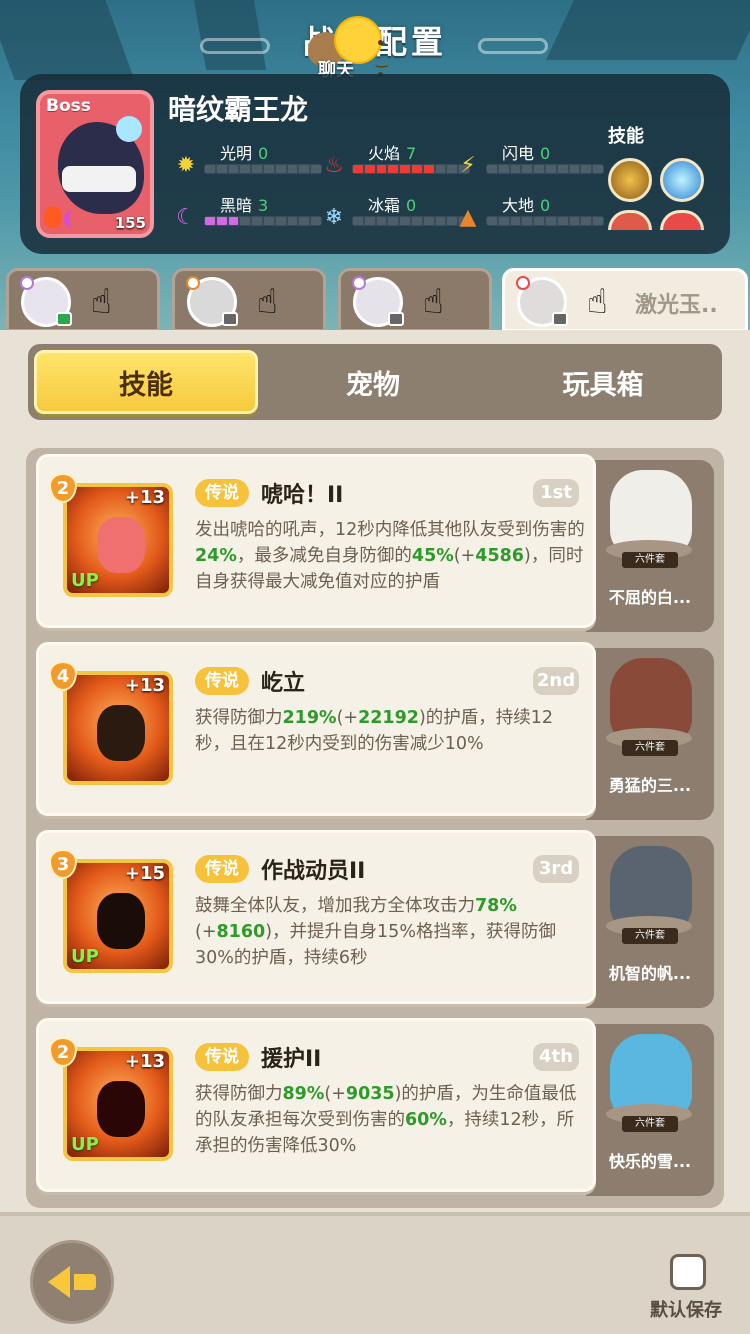 This screenshot has width=750, height=1334. I want to click on skill-level-badge: 3, so click(63, 864).